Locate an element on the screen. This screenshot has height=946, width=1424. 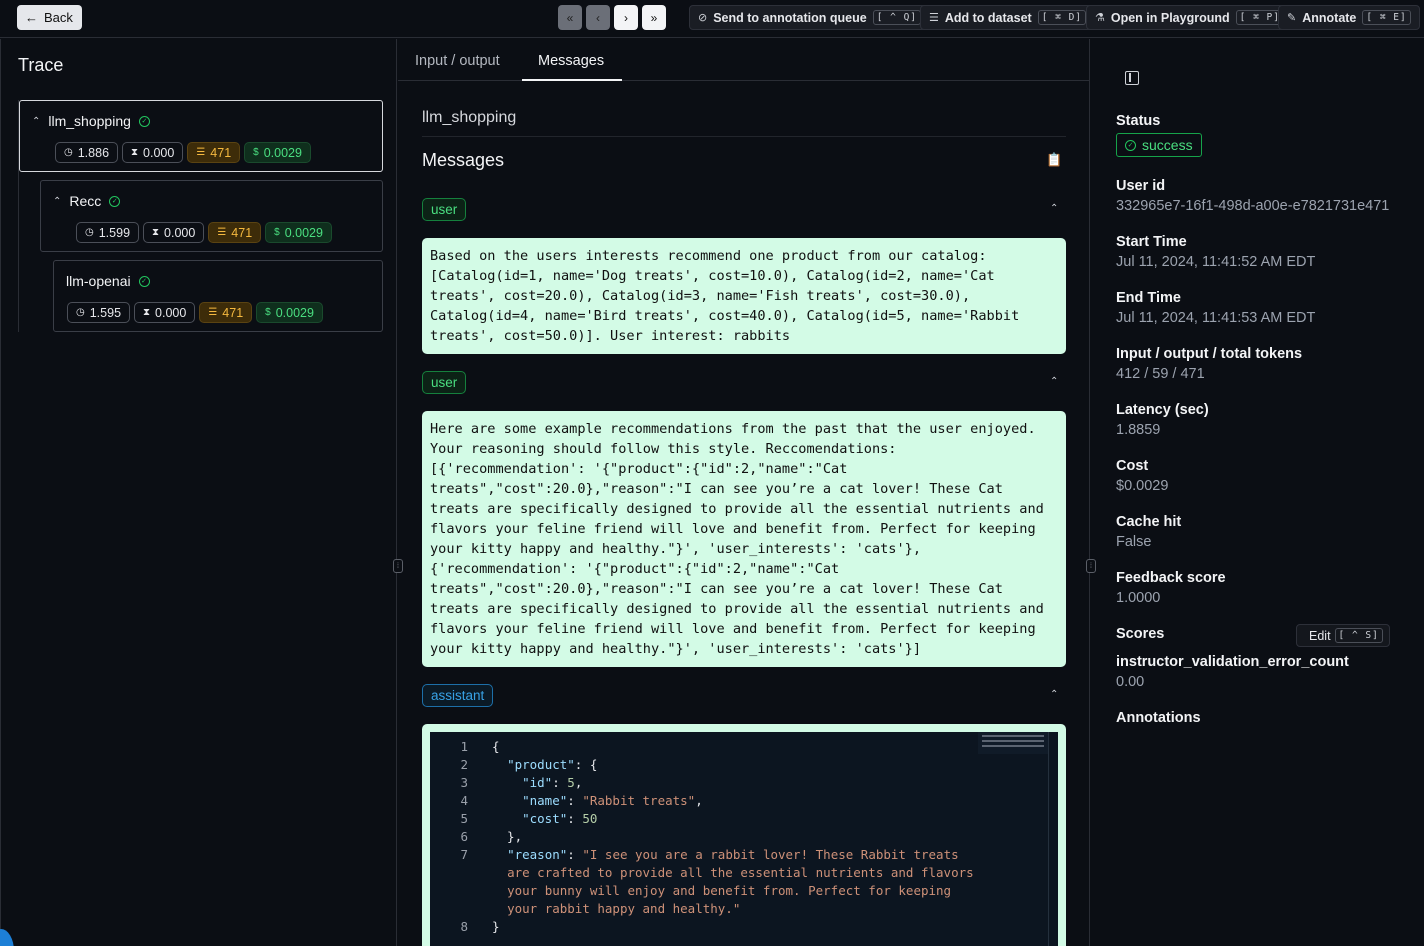
code-minimap is located at coordinates (1013, 743).